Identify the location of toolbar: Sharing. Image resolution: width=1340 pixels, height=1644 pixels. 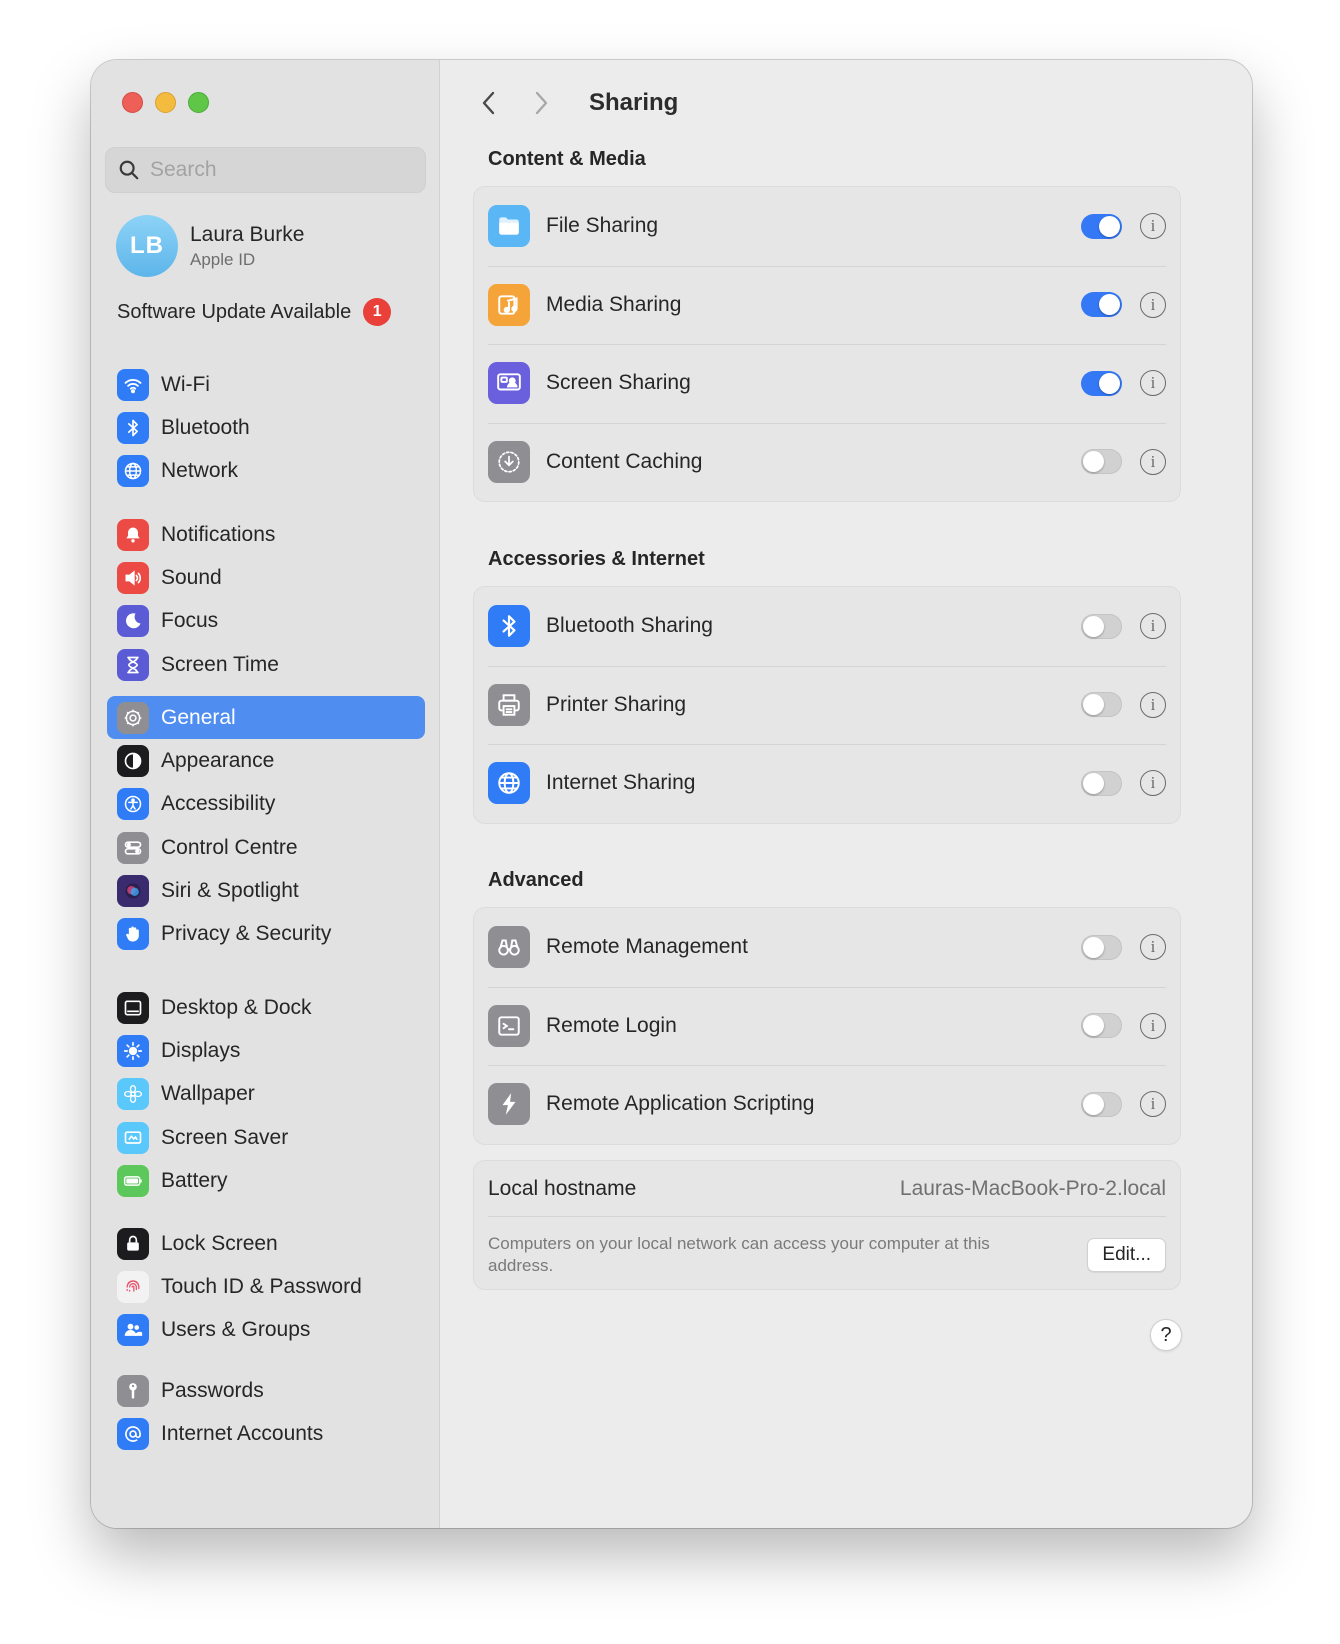
(846, 102).